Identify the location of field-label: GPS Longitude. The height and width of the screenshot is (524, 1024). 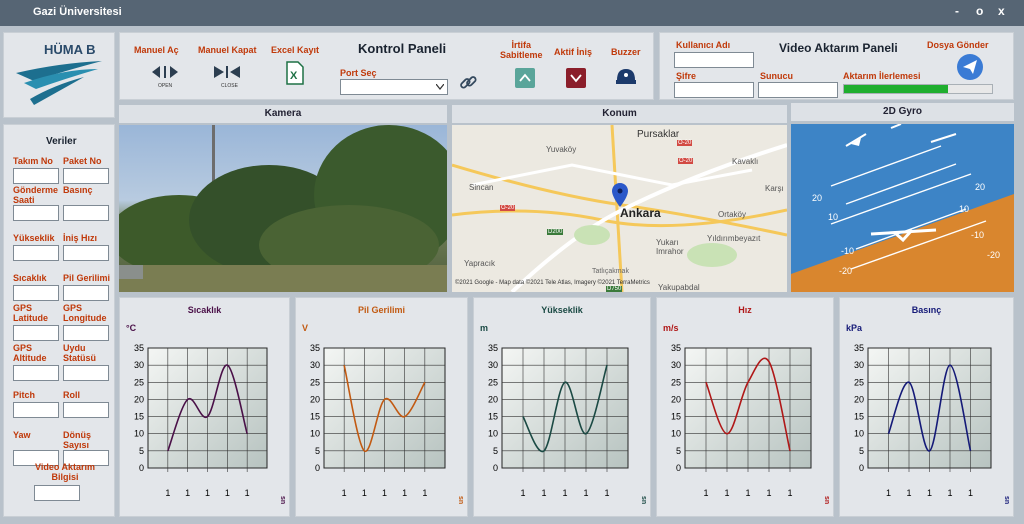
(85, 313).